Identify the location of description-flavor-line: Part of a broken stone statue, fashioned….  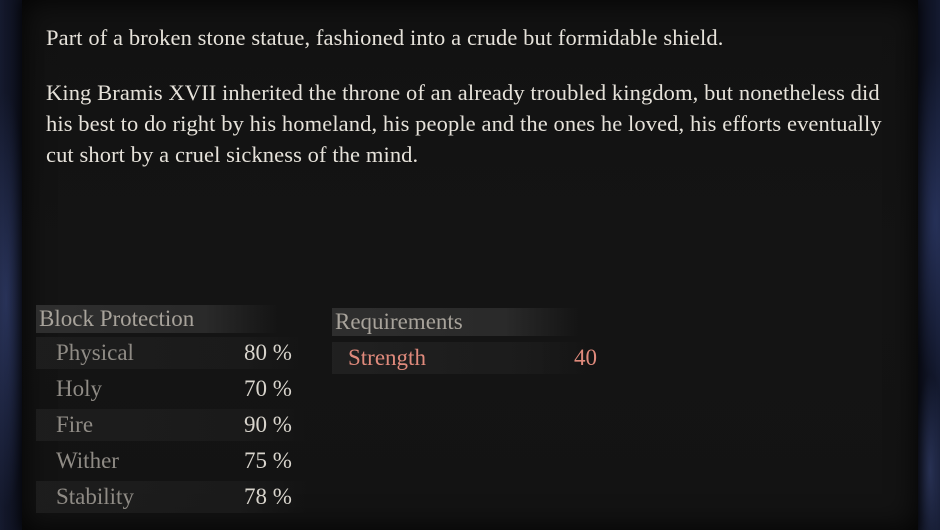
(385, 37).